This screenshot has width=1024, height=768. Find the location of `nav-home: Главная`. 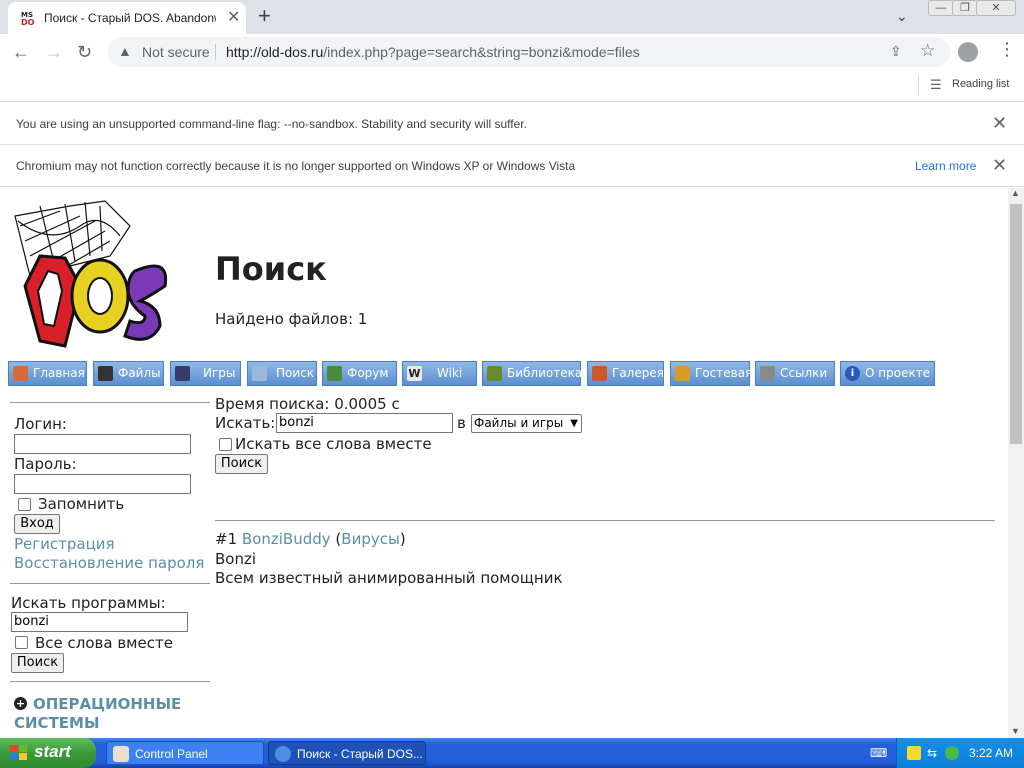

nav-home: Главная is located at coordinates (47, 373).